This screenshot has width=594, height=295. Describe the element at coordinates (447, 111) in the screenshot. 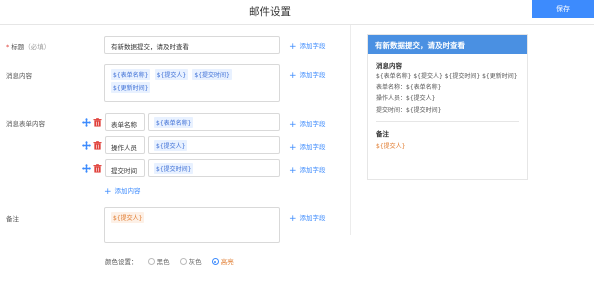

I see `preview-line: 提交时间：${提交时间}` at that location.